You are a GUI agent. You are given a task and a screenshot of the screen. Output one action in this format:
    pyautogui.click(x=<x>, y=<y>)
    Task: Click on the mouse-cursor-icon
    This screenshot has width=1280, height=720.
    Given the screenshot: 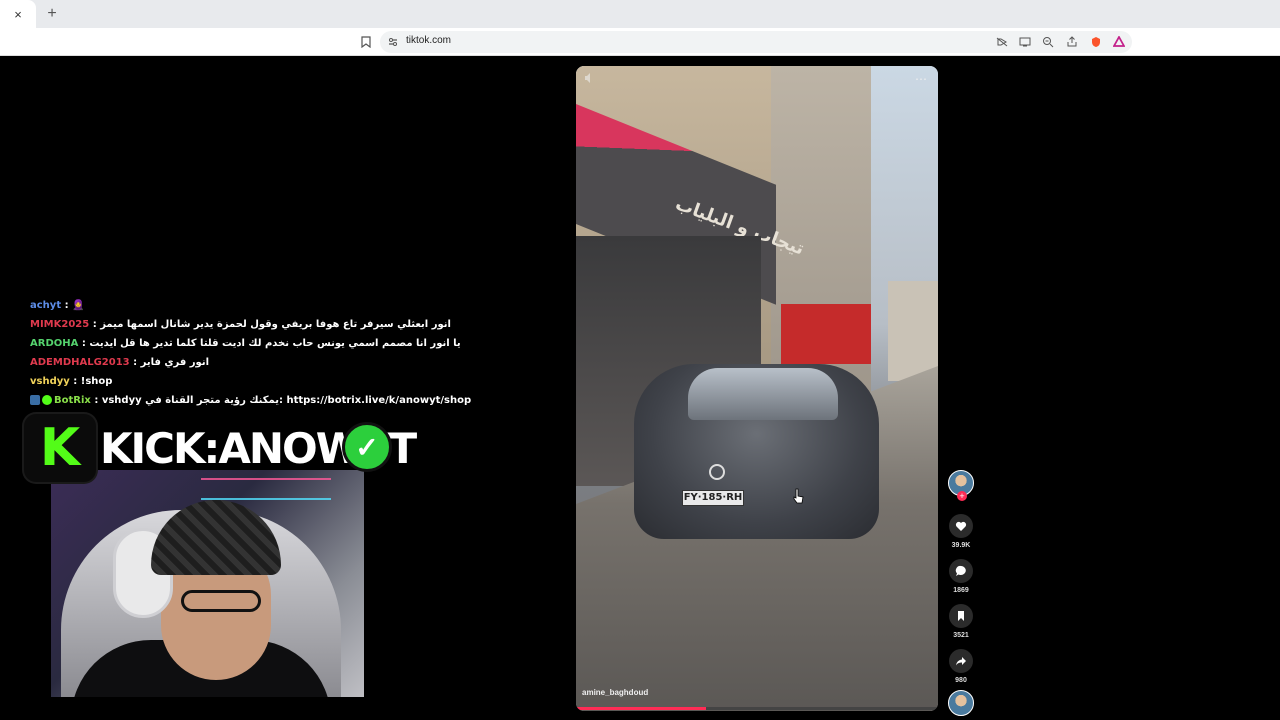 What is the action you would take?
    pyautogui.click(x=798, y=496)
    